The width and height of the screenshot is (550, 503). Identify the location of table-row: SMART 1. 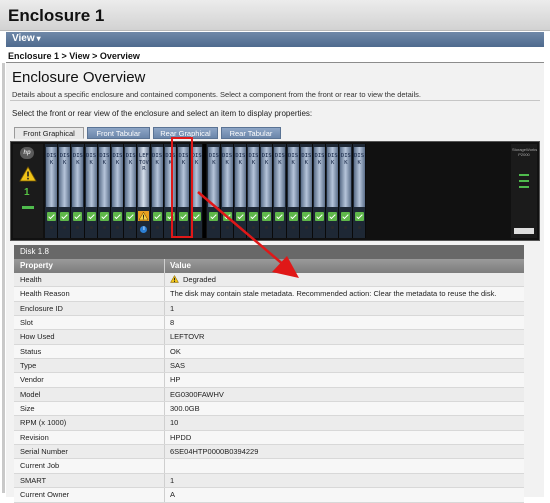
(269, 481).